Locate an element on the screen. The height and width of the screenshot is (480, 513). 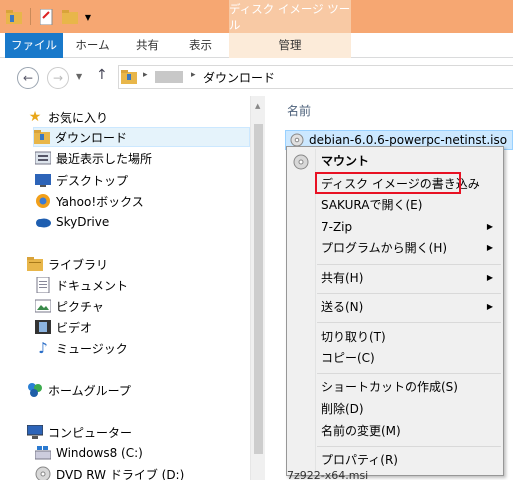
tab-view: 表示 is located at coordinates (200, 45).